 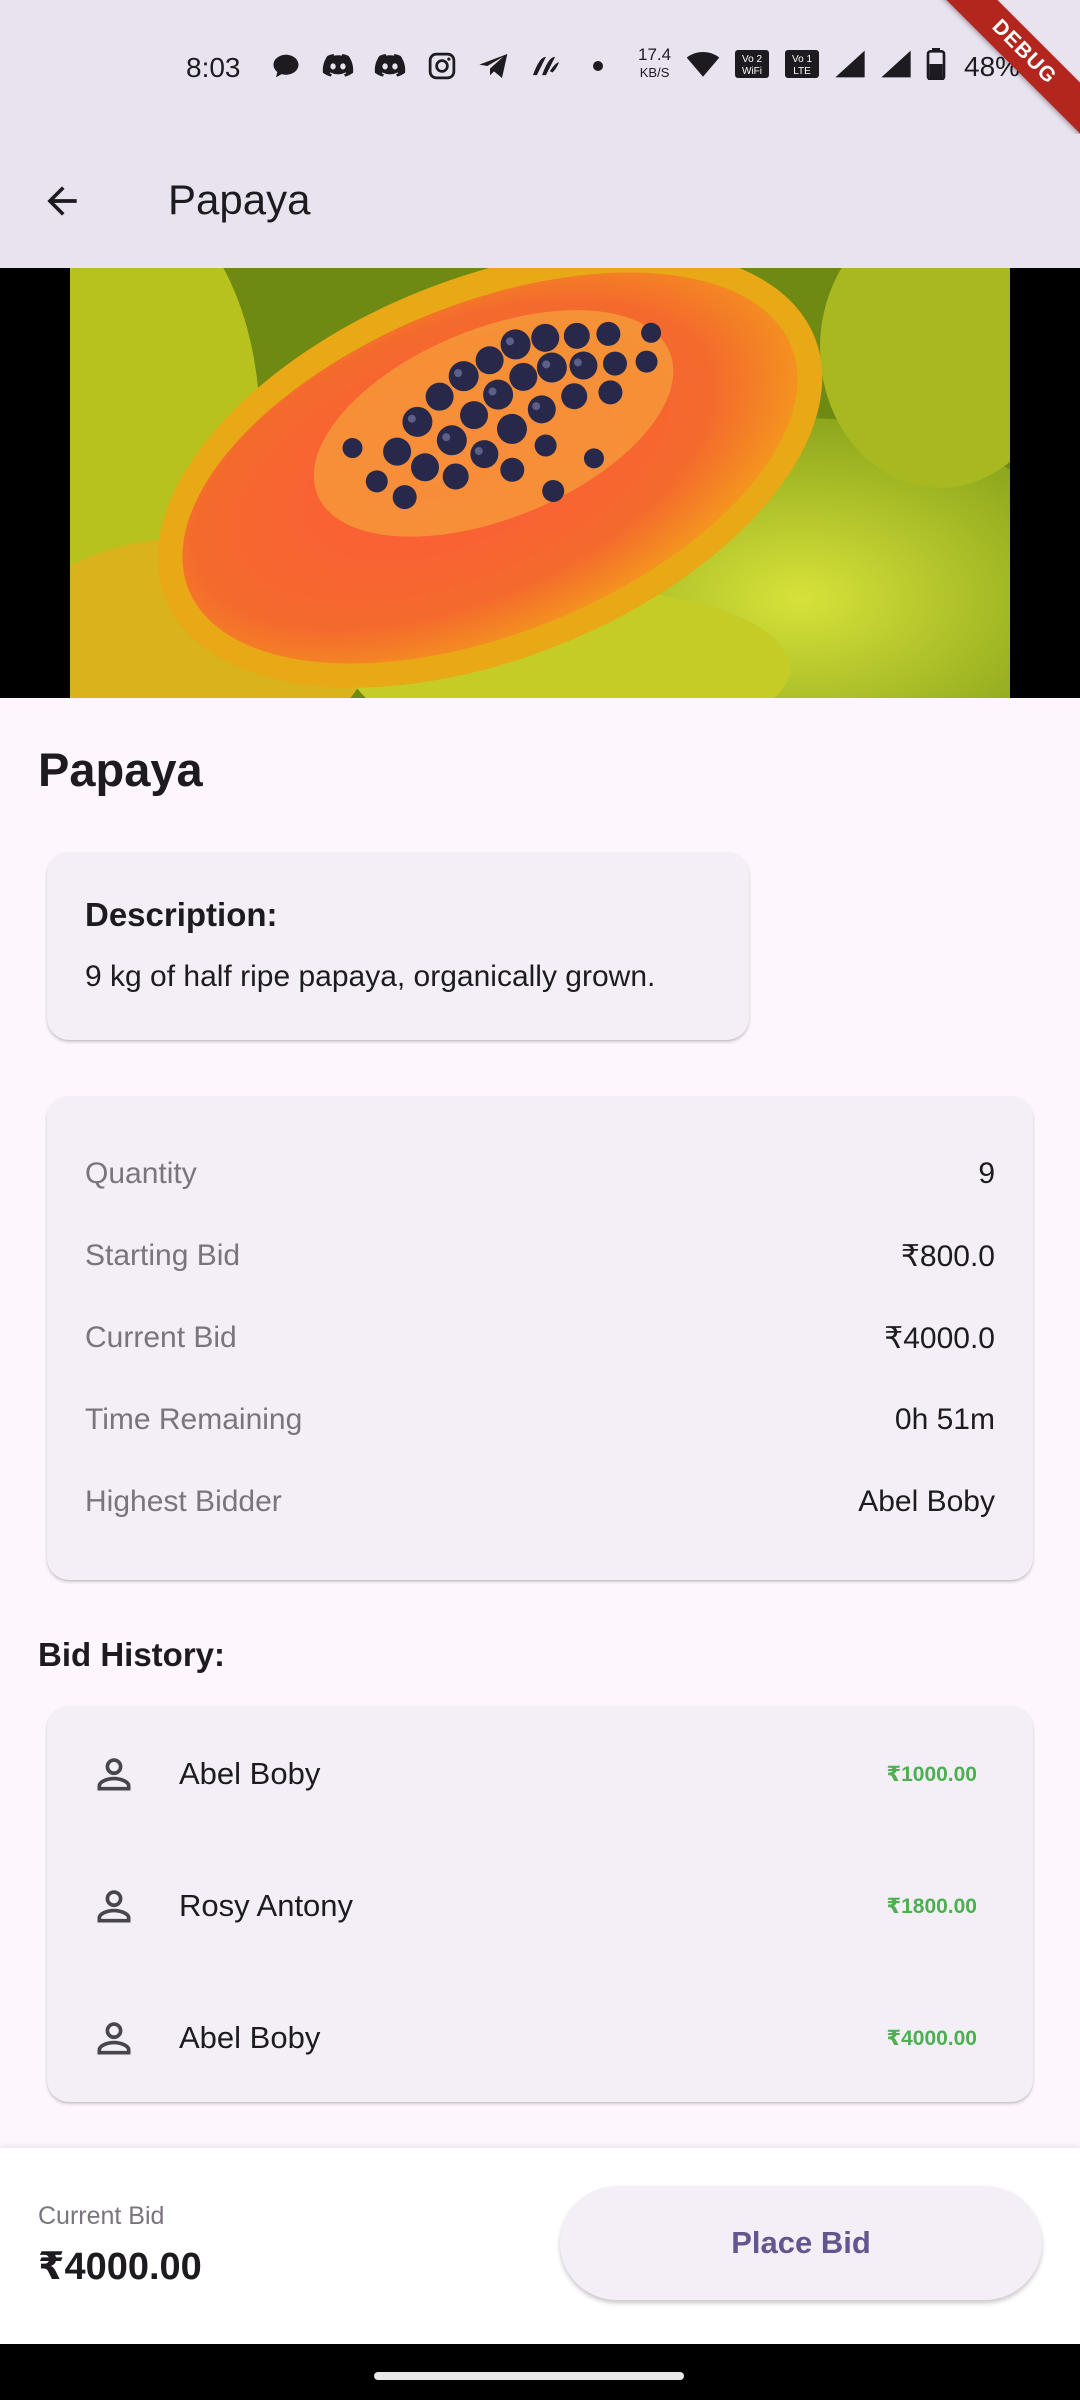 I want to click on detail-value: 0h 51m, so click(x=944, y=1419).